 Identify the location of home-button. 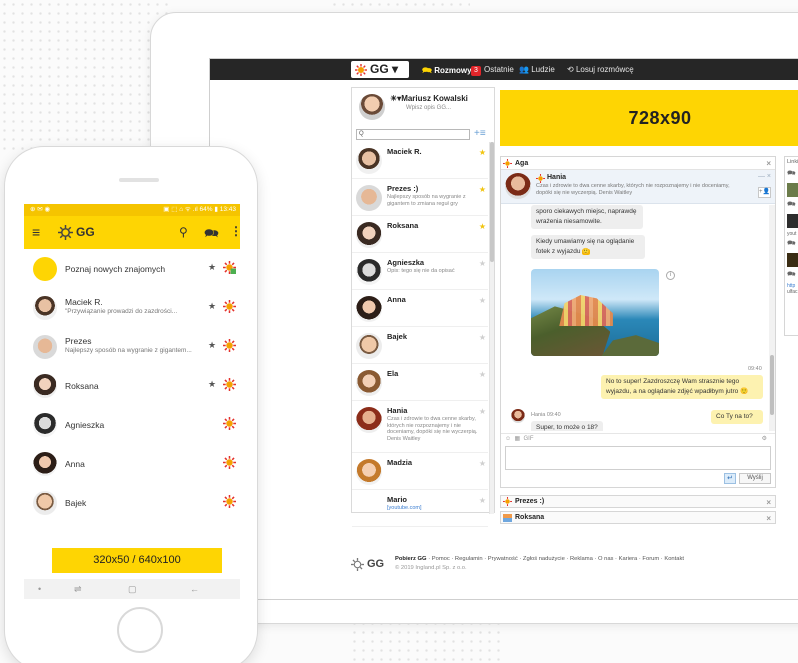
(140, 630).